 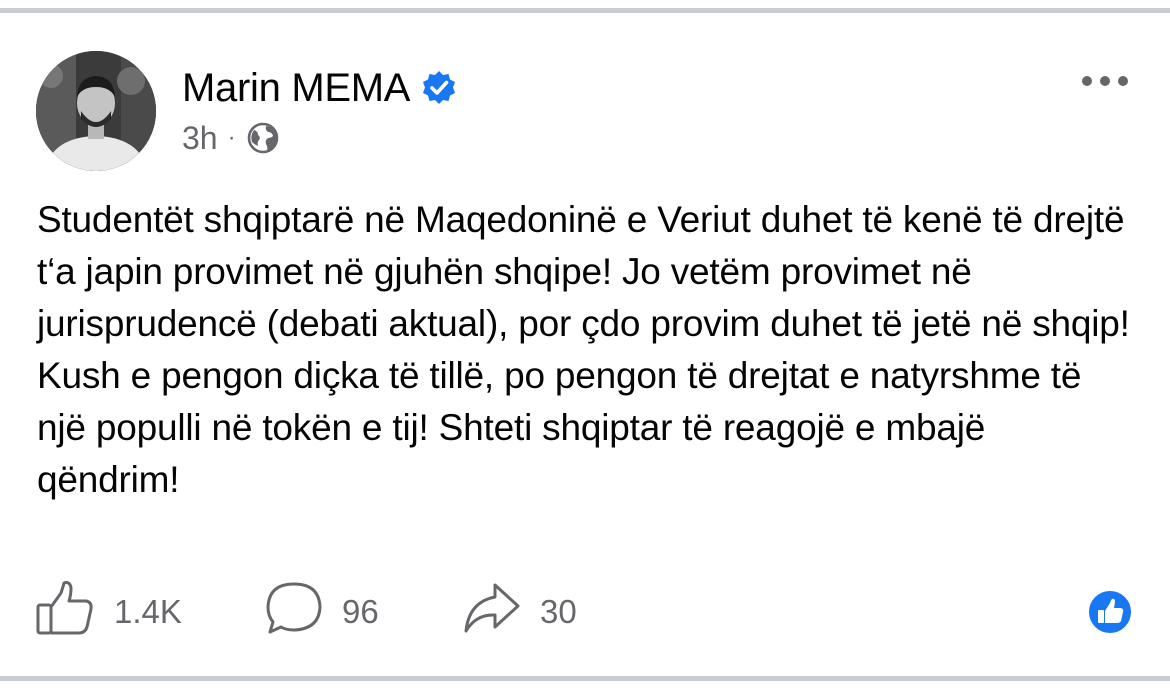 I want to click on share-arrow-icon, so click(x=492, y=612).